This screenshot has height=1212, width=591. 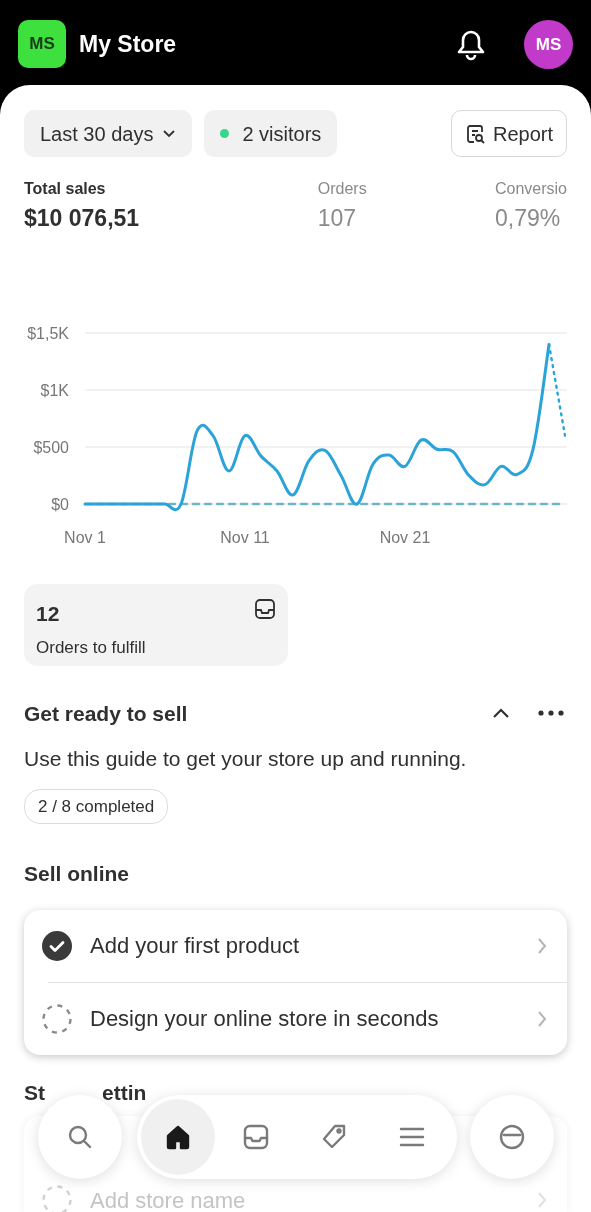 What do you see at coordinates (48, 613) in the screenshot?
I see `orders-count: 12` at bounding box center [48, 613].